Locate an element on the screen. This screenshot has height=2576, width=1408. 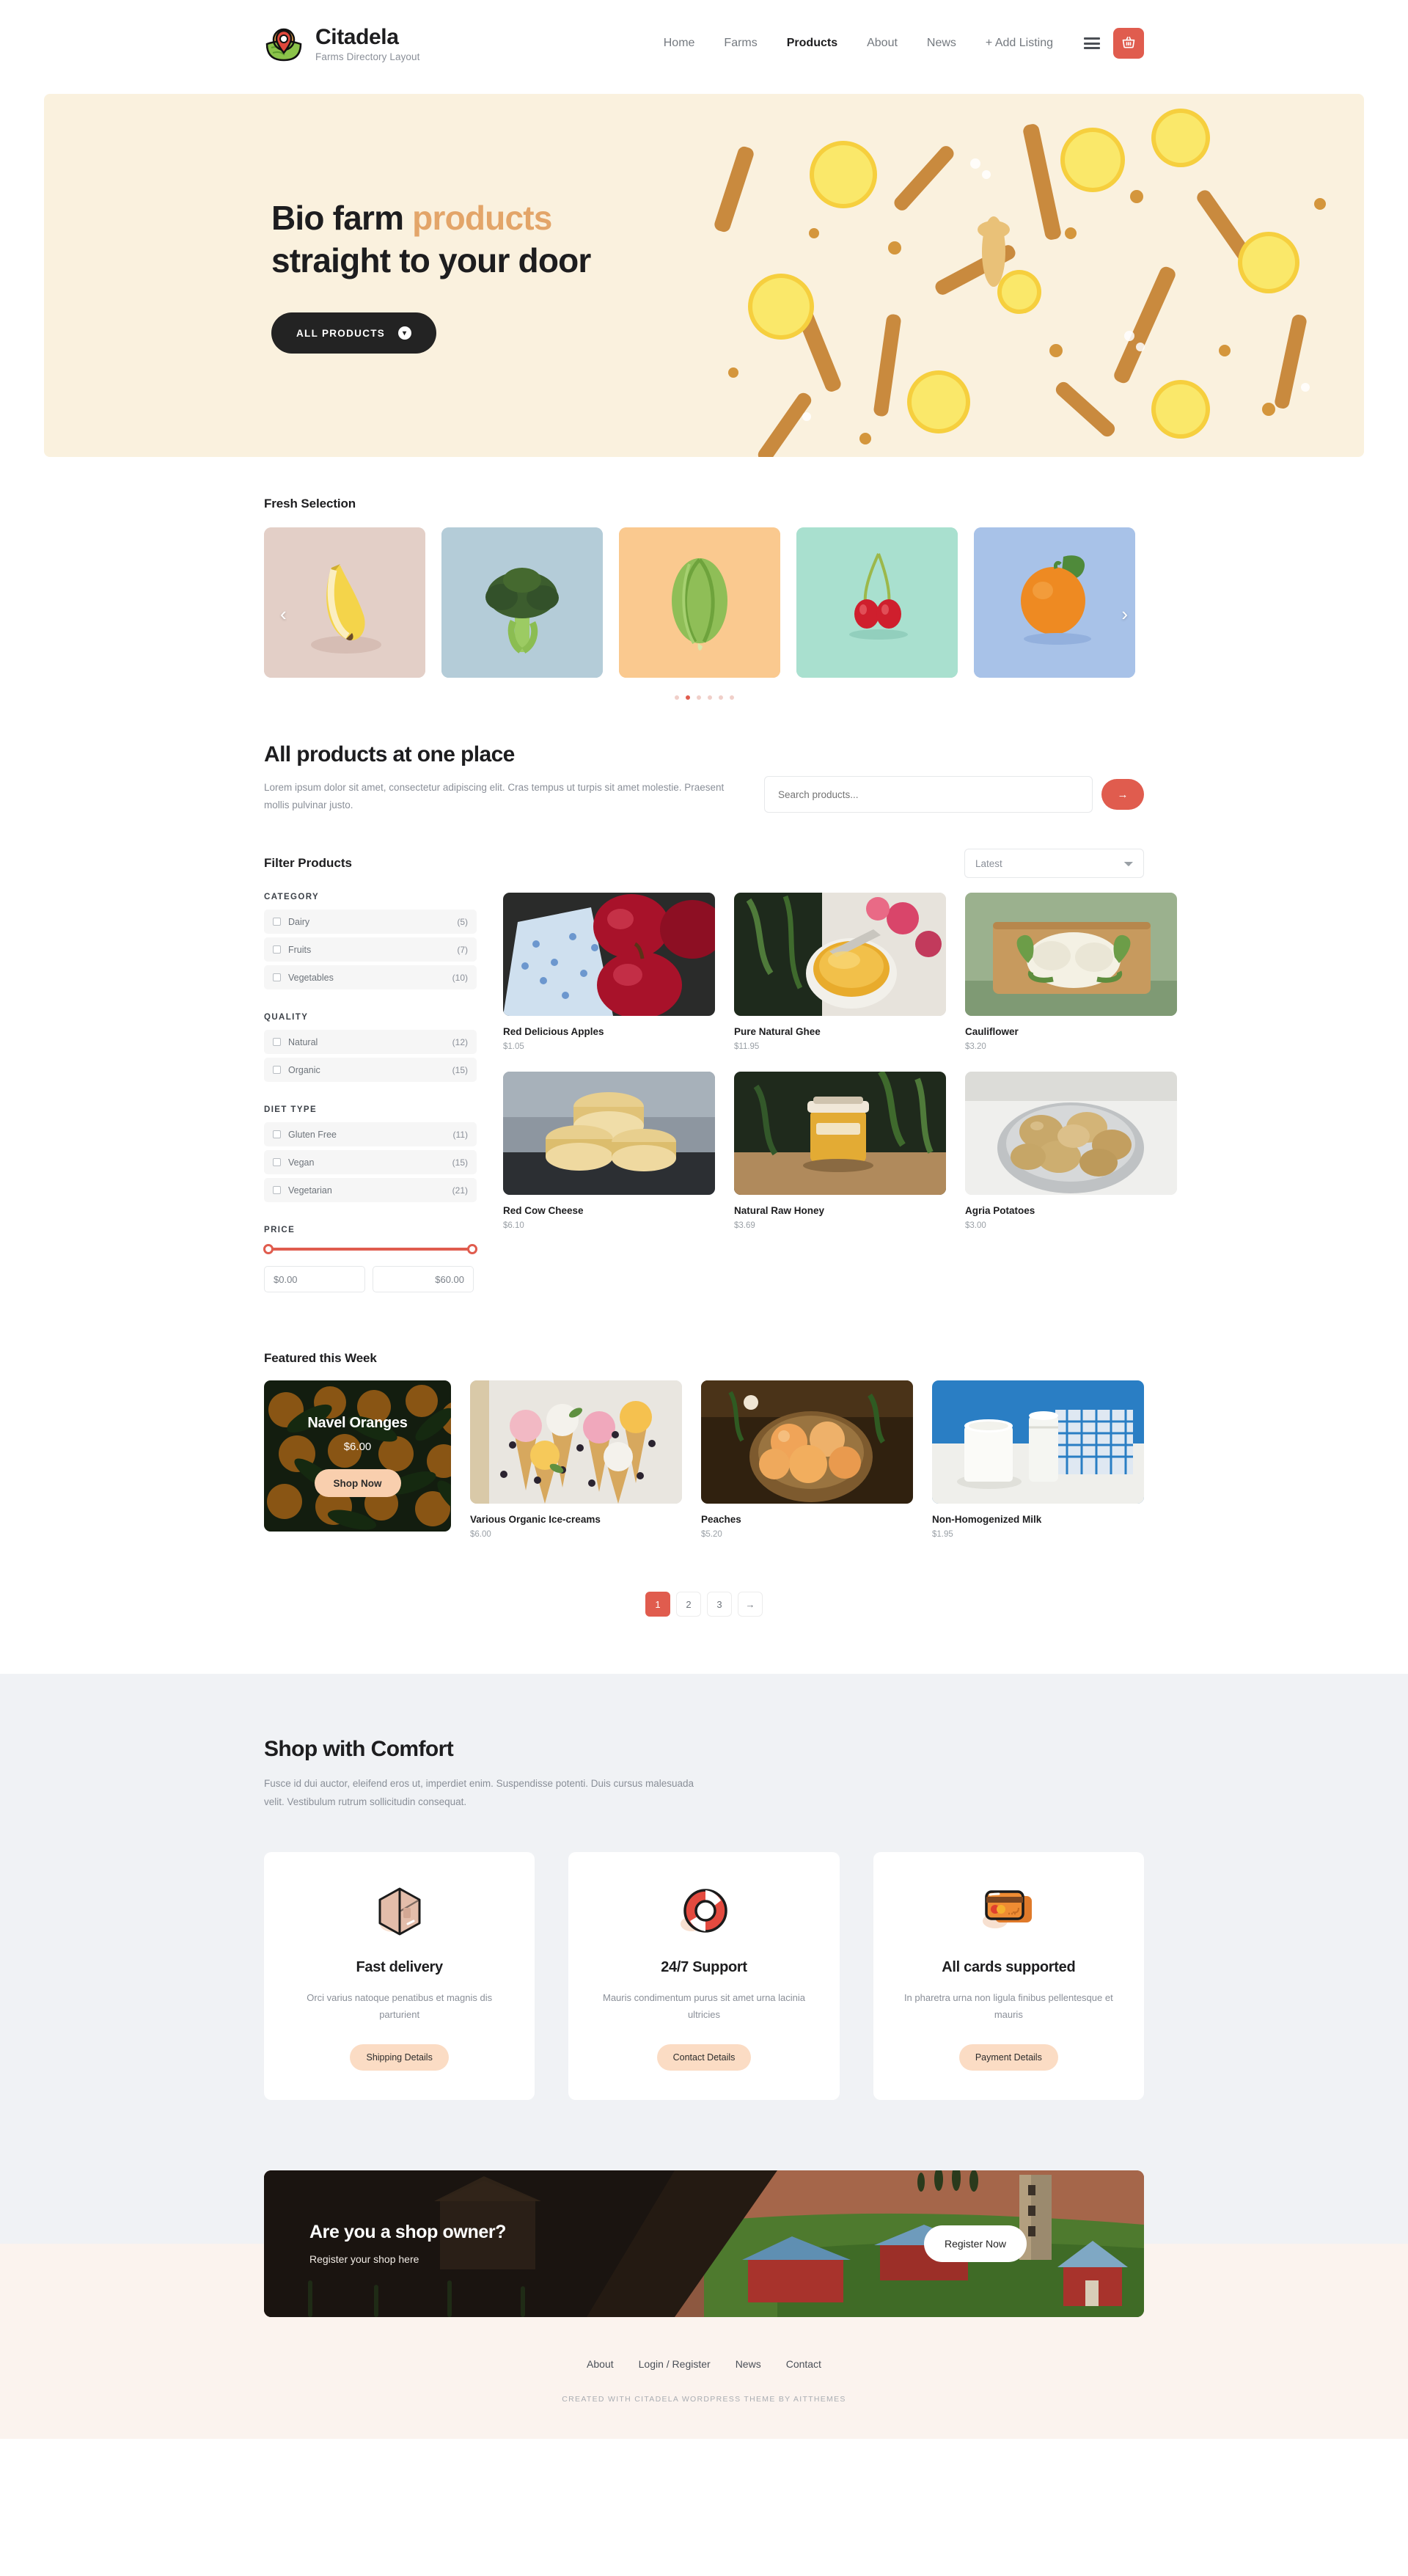
product-price: $1.05 is located at coordinates (513, 1047).